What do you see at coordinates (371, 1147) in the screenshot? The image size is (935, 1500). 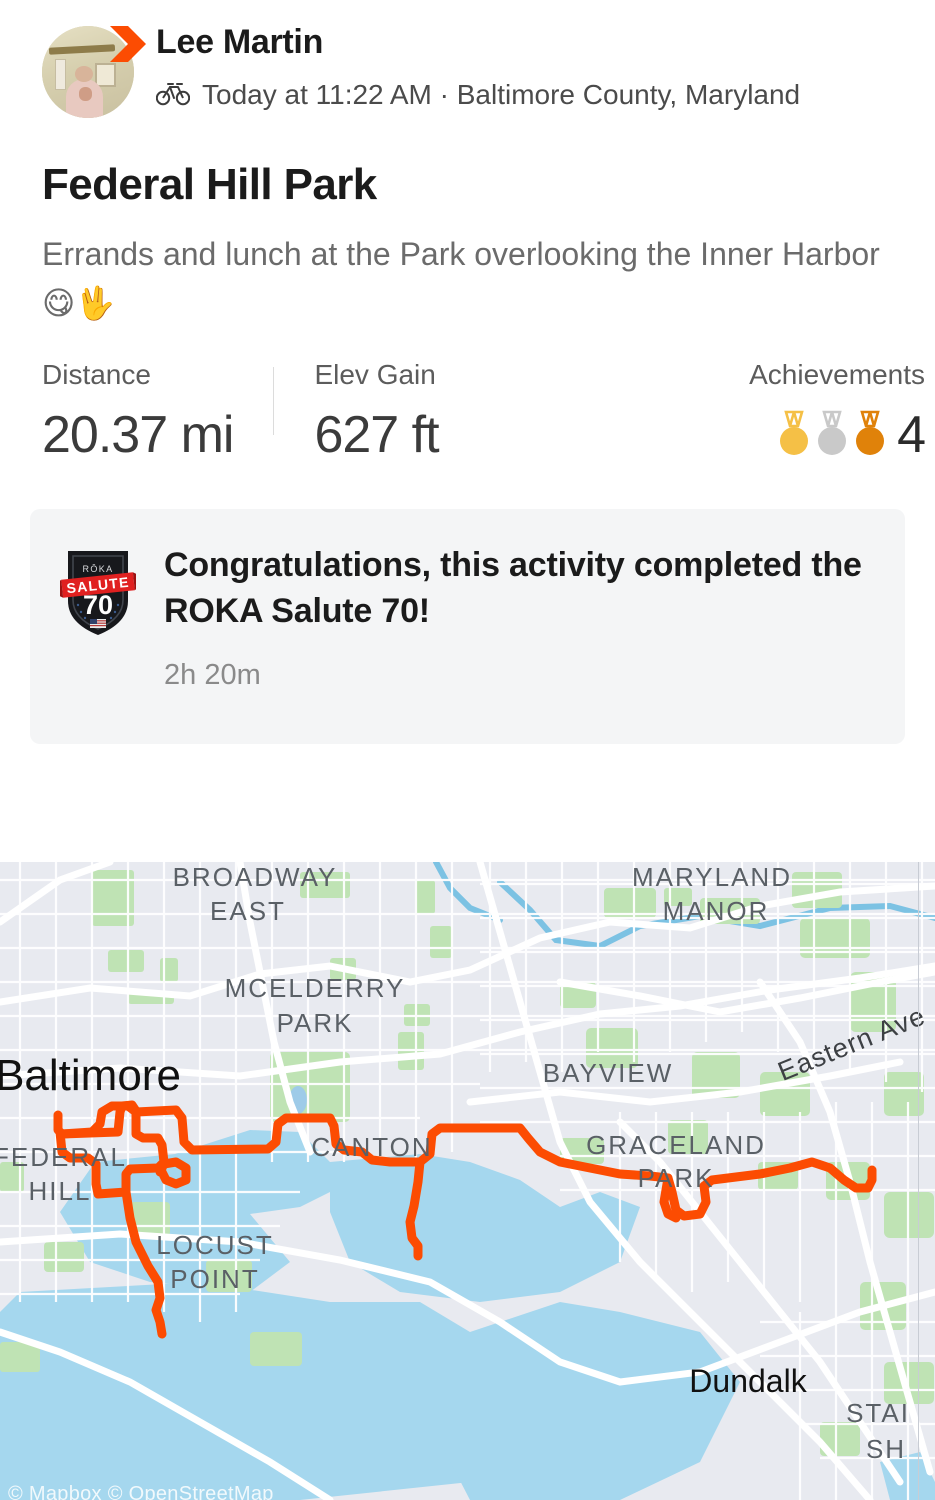 I see `map-label: CANTON` at bounding box center [371, 1147].